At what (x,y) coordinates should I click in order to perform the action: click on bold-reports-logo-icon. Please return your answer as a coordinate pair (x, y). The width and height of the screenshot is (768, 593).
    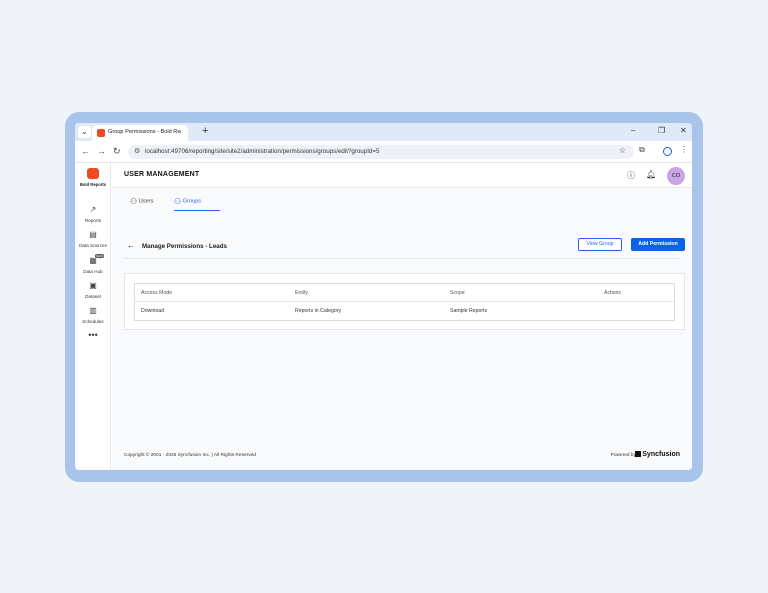
    Looking at the image, I should click on (93, 173).